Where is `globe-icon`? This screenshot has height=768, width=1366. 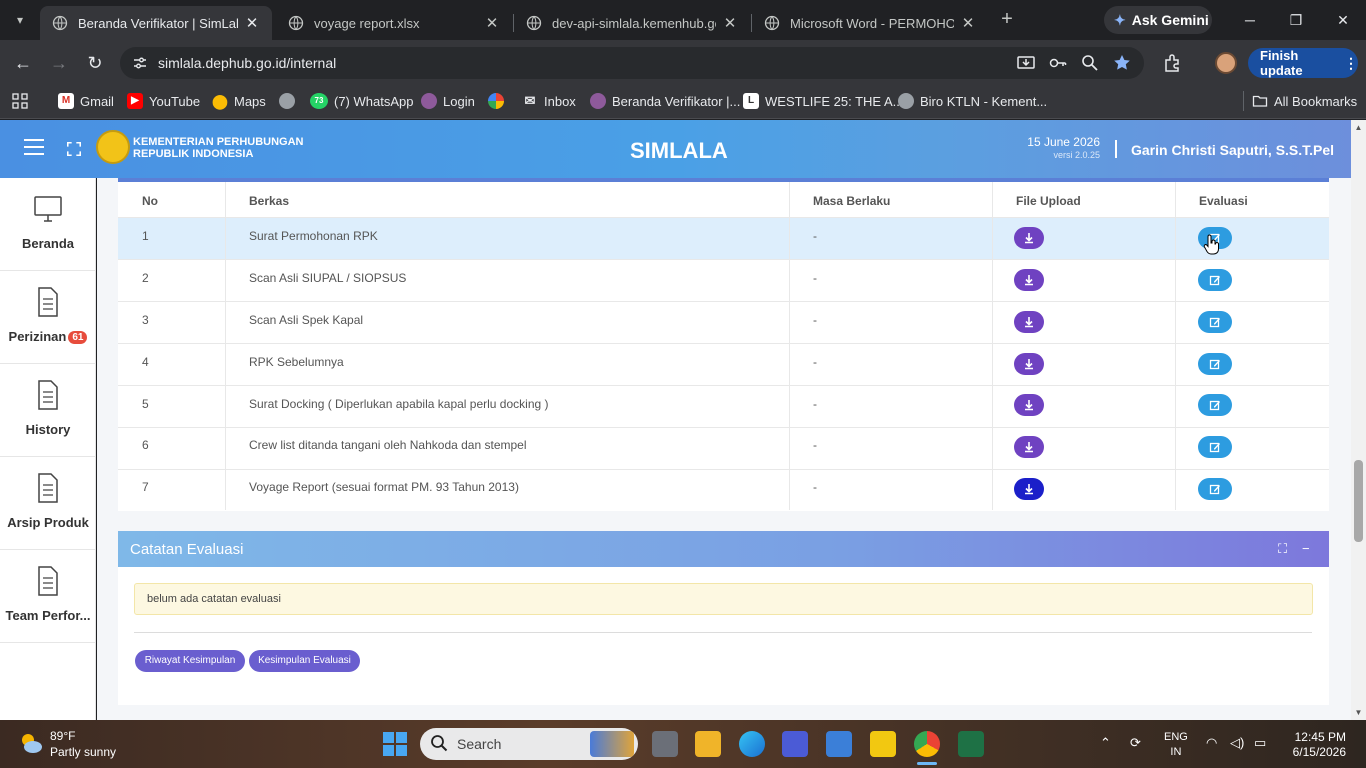 globe-icon is located at coordinates (906, 101).